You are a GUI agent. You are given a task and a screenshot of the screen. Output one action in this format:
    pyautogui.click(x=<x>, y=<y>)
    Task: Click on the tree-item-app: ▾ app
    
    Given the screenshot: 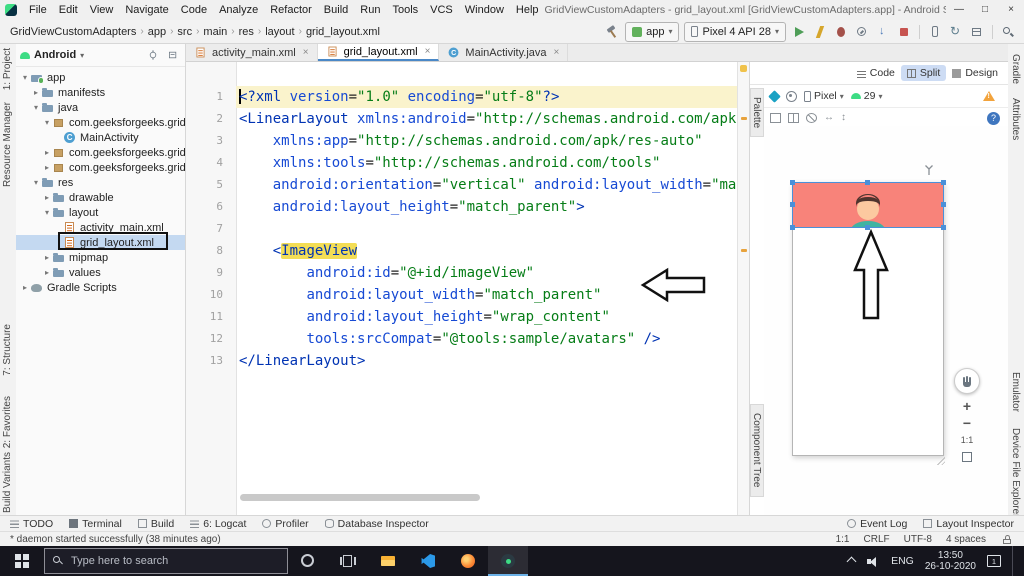 What is the action you would take?
    pyautogui.click(x=100, y=77)
    